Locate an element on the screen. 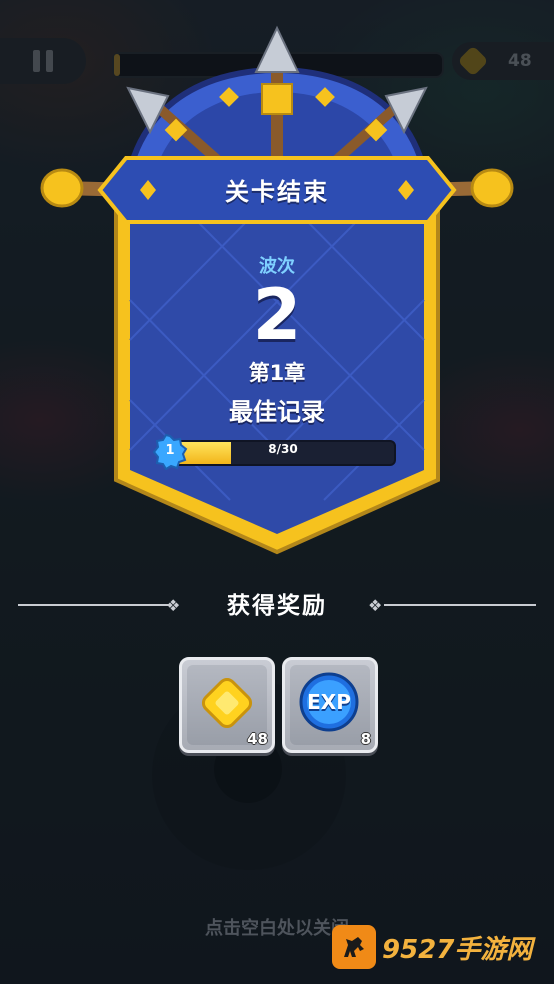  reward-slot-exp: EXP 8 is located at coordinates (330, 705).